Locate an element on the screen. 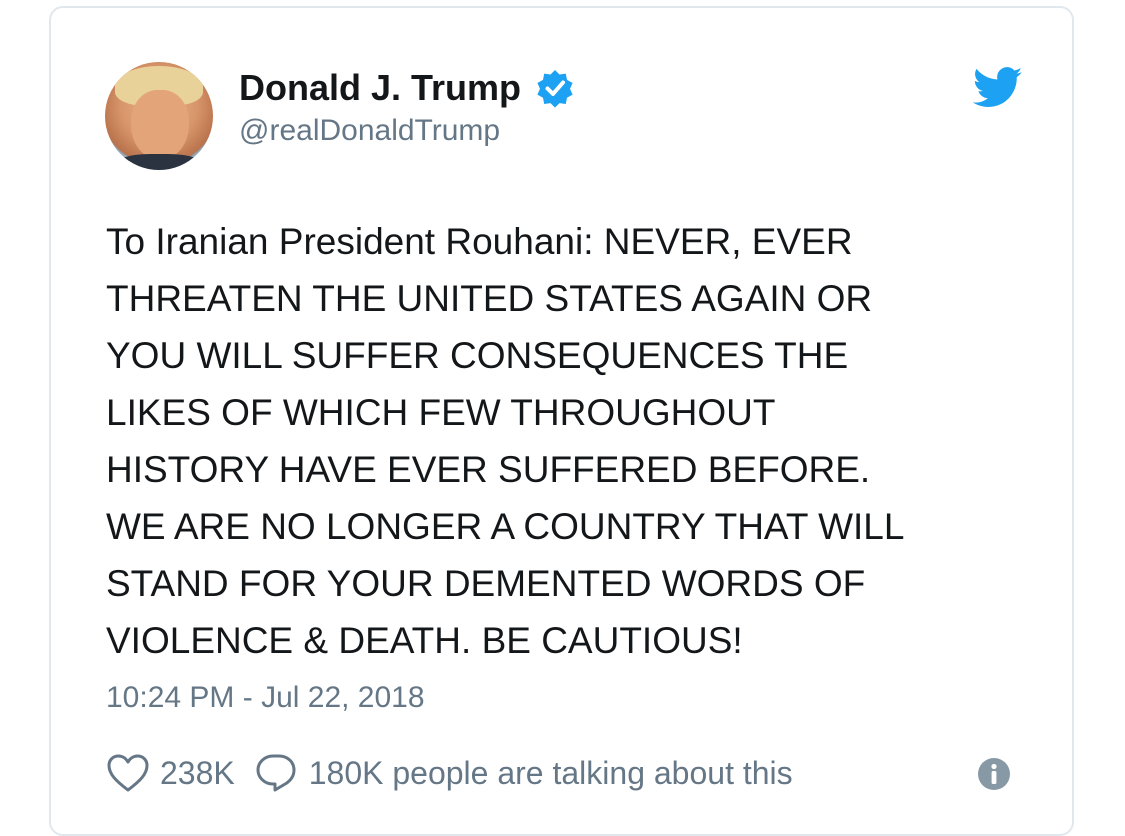 Image resolution: width=1125 pixels, height=836 pixels. avatar-suit is located at coordinates (159, 162).